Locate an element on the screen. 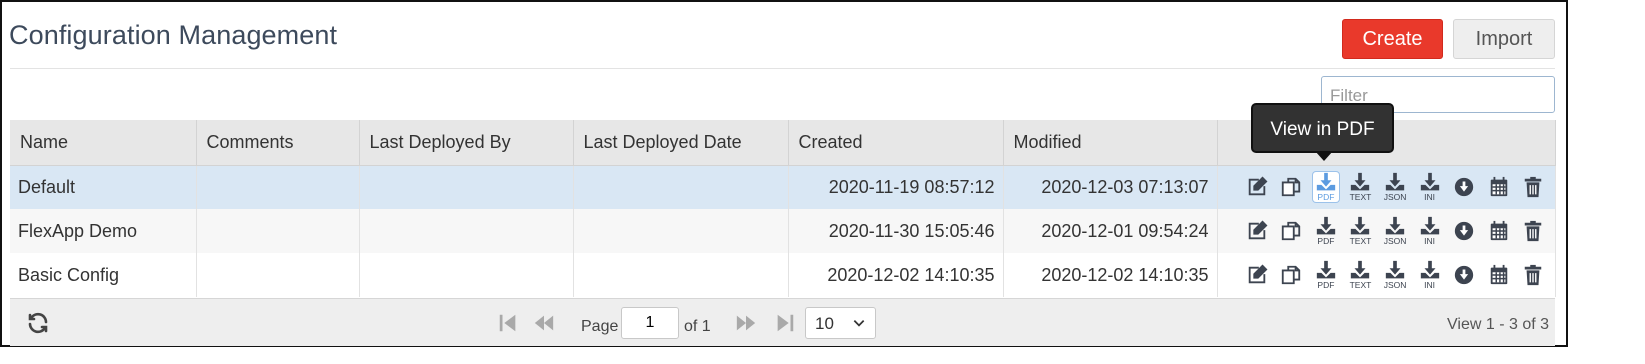 Image resolution: width=1645 pixels, height=364 pixels. last-page-icon is located at coordinates (785, 323).